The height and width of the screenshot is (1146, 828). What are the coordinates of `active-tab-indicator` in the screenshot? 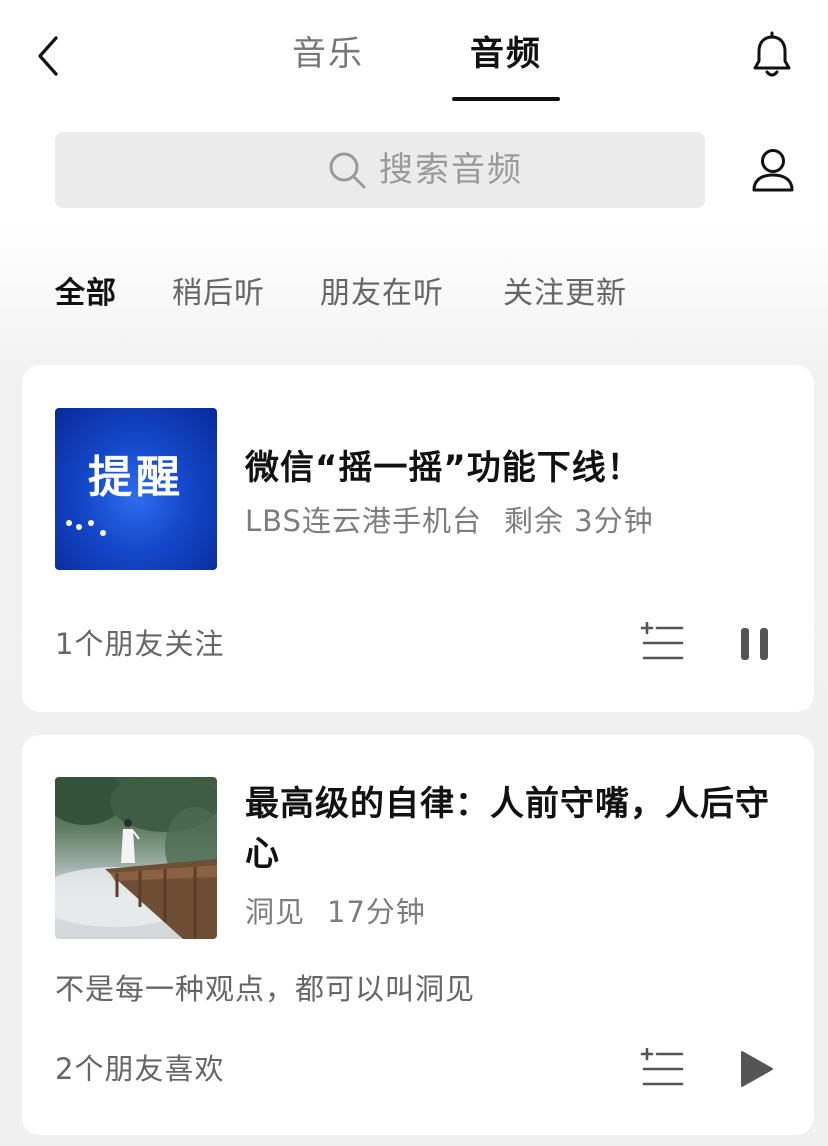 It's located at (506, 99).